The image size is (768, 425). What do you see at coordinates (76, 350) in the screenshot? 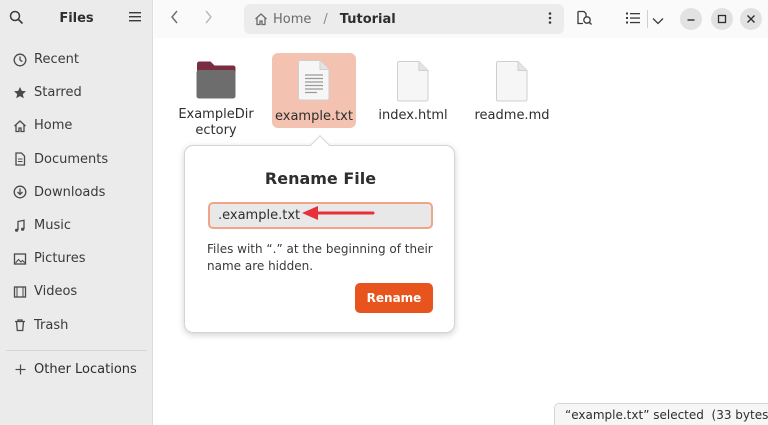
I see `sidebar-divider` at bounding box center [76, 350].